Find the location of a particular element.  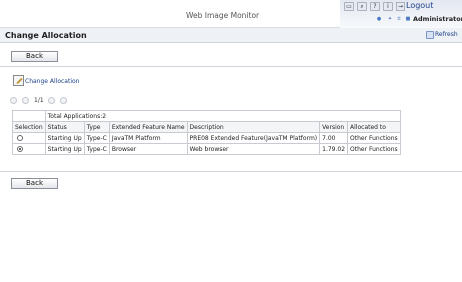

refresh-link: Refresh is located at coordinates (446, 34).